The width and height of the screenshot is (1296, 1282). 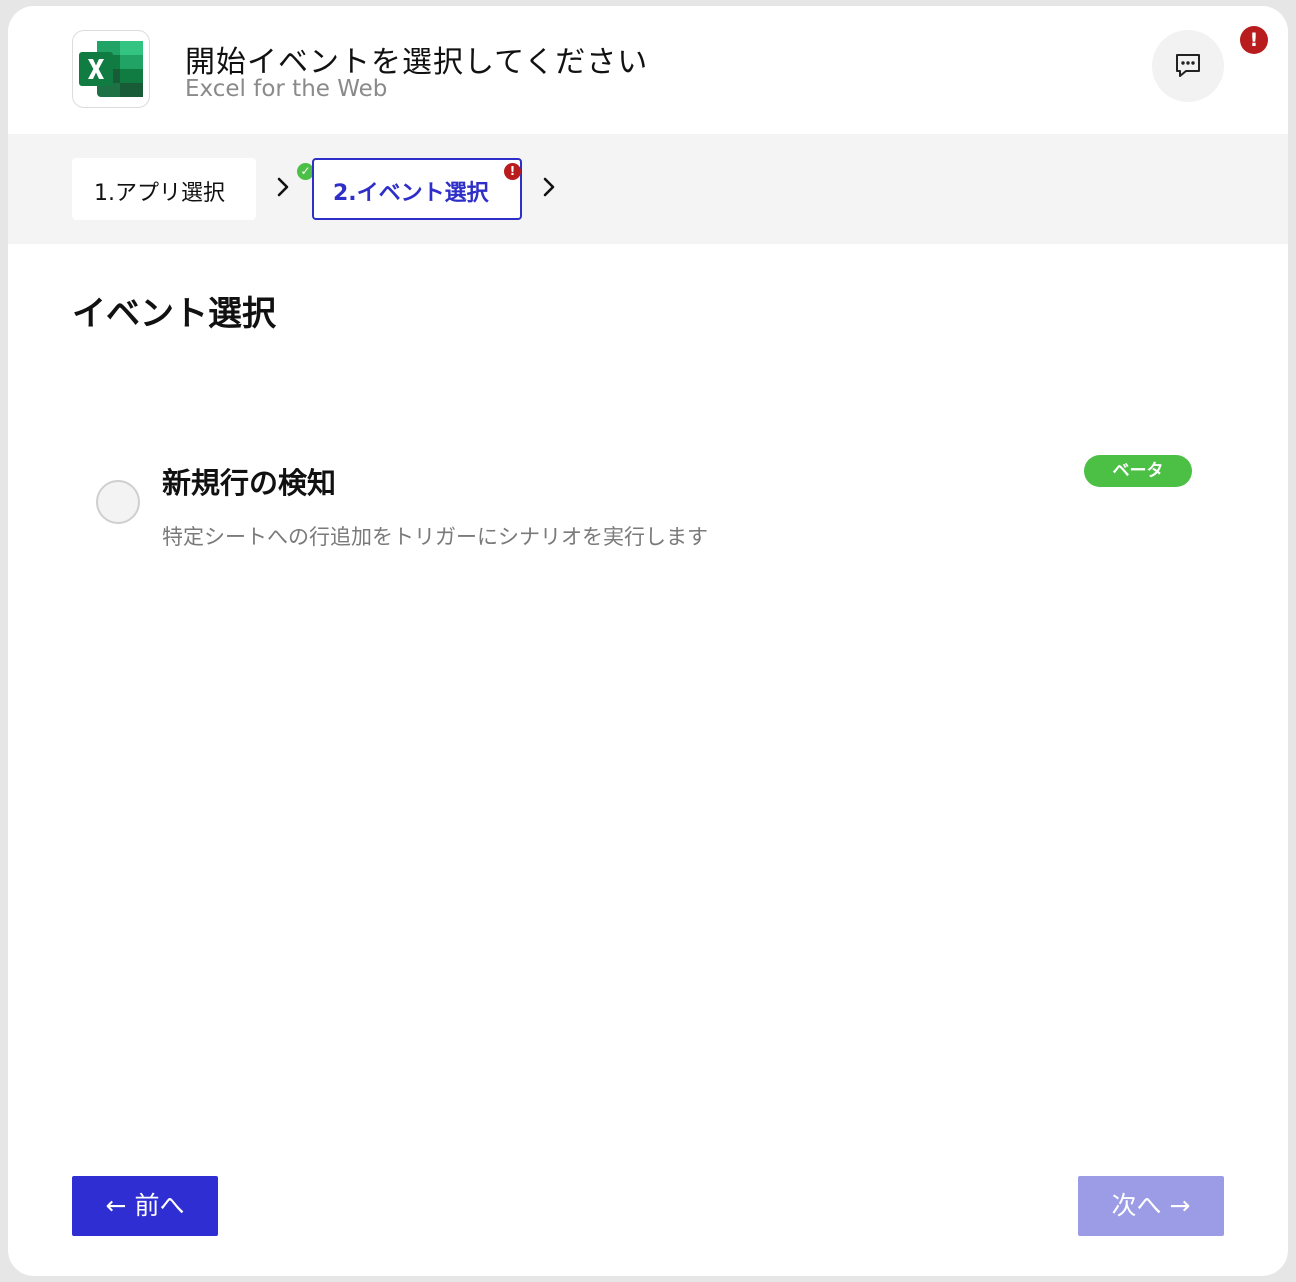 I want to click on event-option-new-row: 新規行の検知 特定シートへの行追加をトリガーにシナリオを実行します ベータ, so click(x=648, y=511).